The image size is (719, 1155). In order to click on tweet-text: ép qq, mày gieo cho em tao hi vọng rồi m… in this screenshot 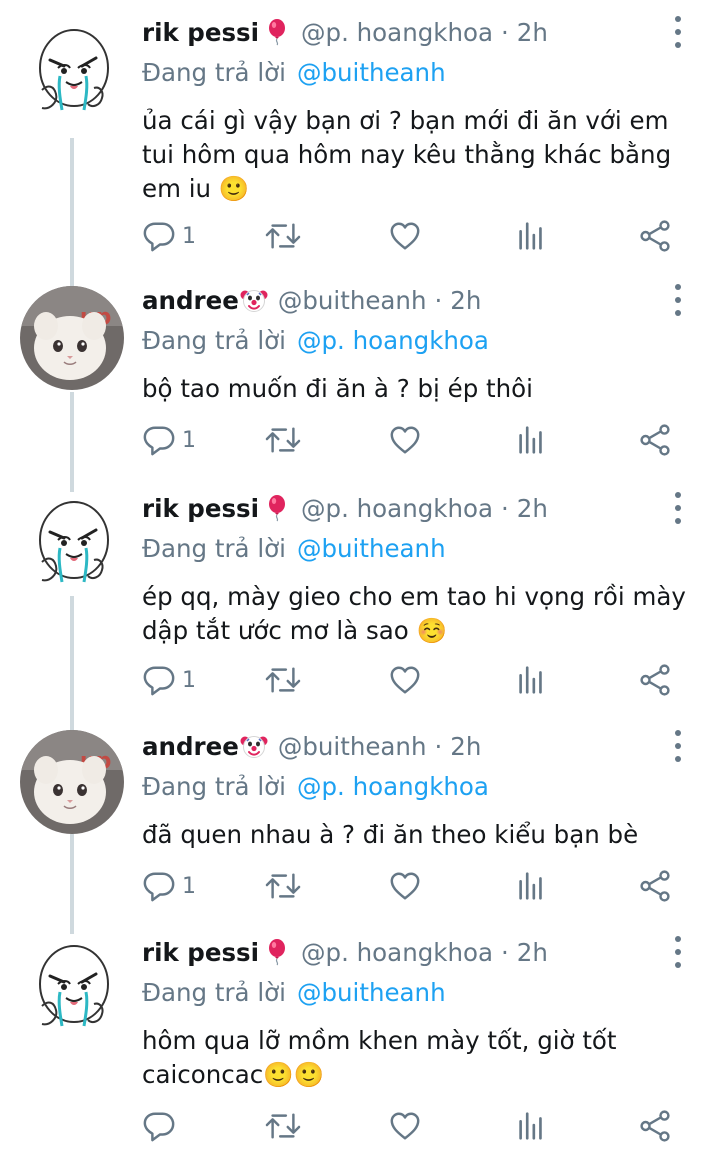, I will do `click(414, 613)`.